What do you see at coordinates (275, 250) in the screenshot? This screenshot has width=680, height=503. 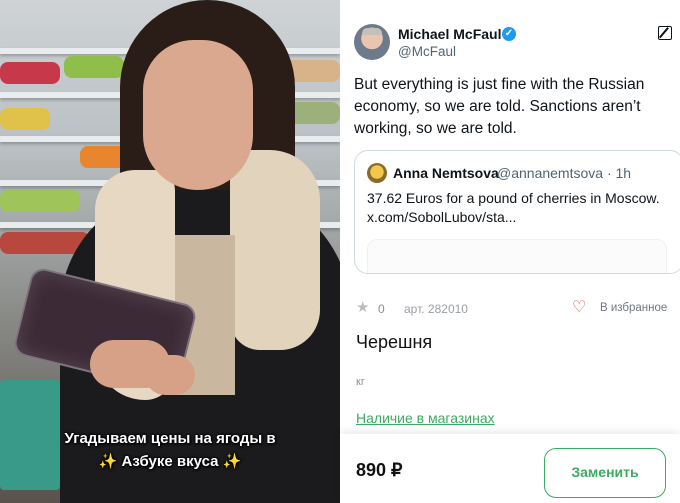 I see `jacket-collar` at bounding box center [275, 250].